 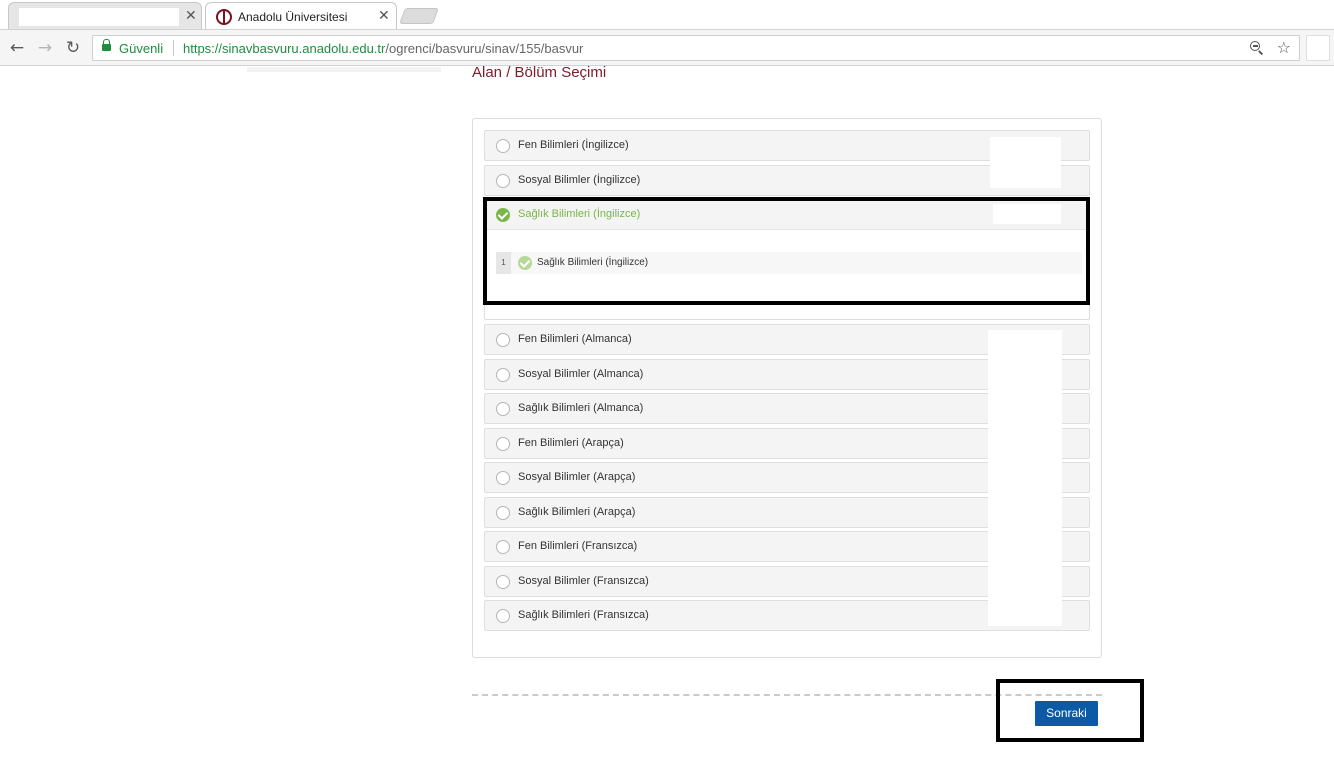 I want to click on zoom-out-icon, so click(x=1257, y=48).